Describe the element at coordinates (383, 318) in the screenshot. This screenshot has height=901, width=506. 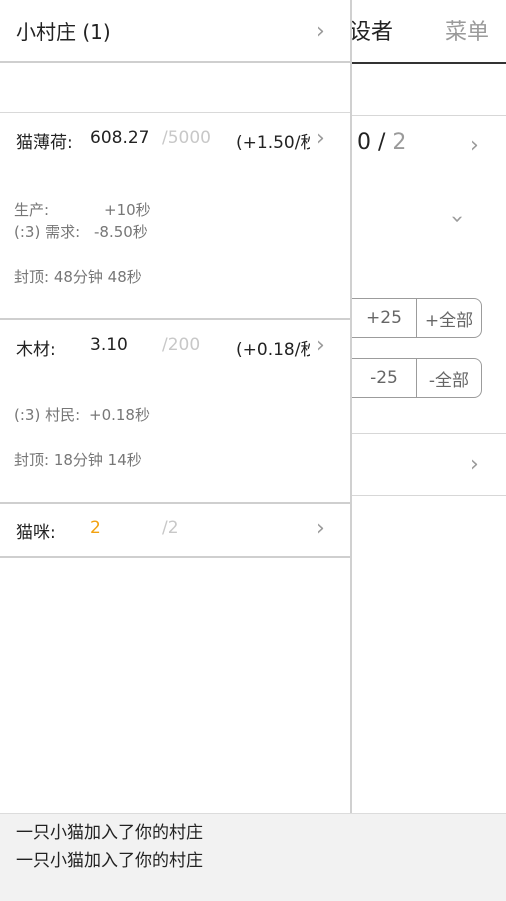
I see `add-25-button: +25` at that location.